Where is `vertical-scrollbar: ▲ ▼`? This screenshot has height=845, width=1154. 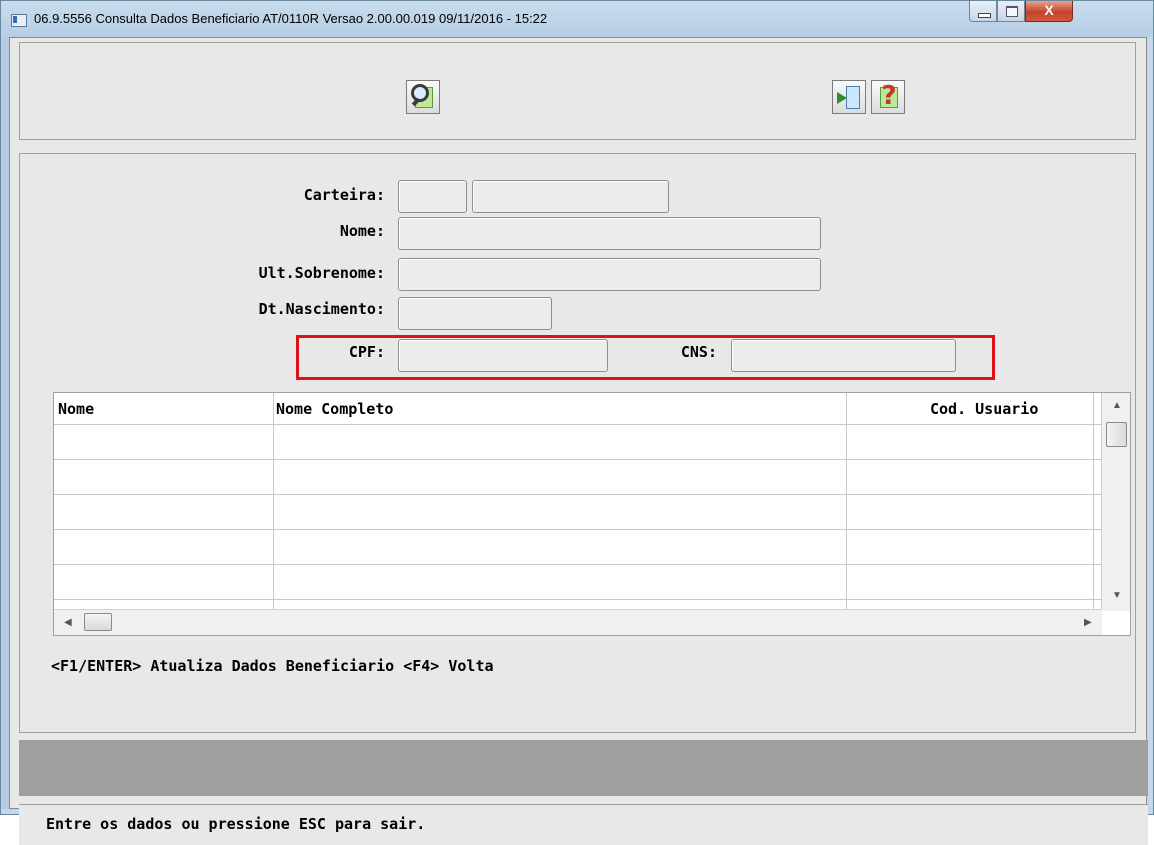
vertical-scrollbar: ▲ ▼ is located at coordinates (1115, 502).